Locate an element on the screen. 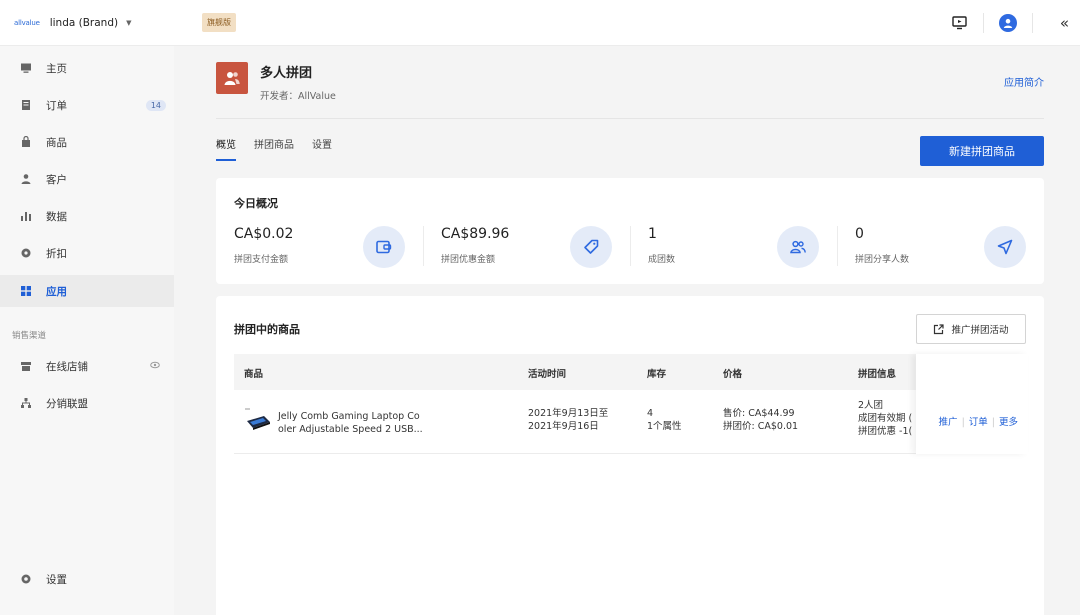  group-info: 2人团 成团有效期 ( 拼团优惠 -1( is located at coordinates (885, 418).